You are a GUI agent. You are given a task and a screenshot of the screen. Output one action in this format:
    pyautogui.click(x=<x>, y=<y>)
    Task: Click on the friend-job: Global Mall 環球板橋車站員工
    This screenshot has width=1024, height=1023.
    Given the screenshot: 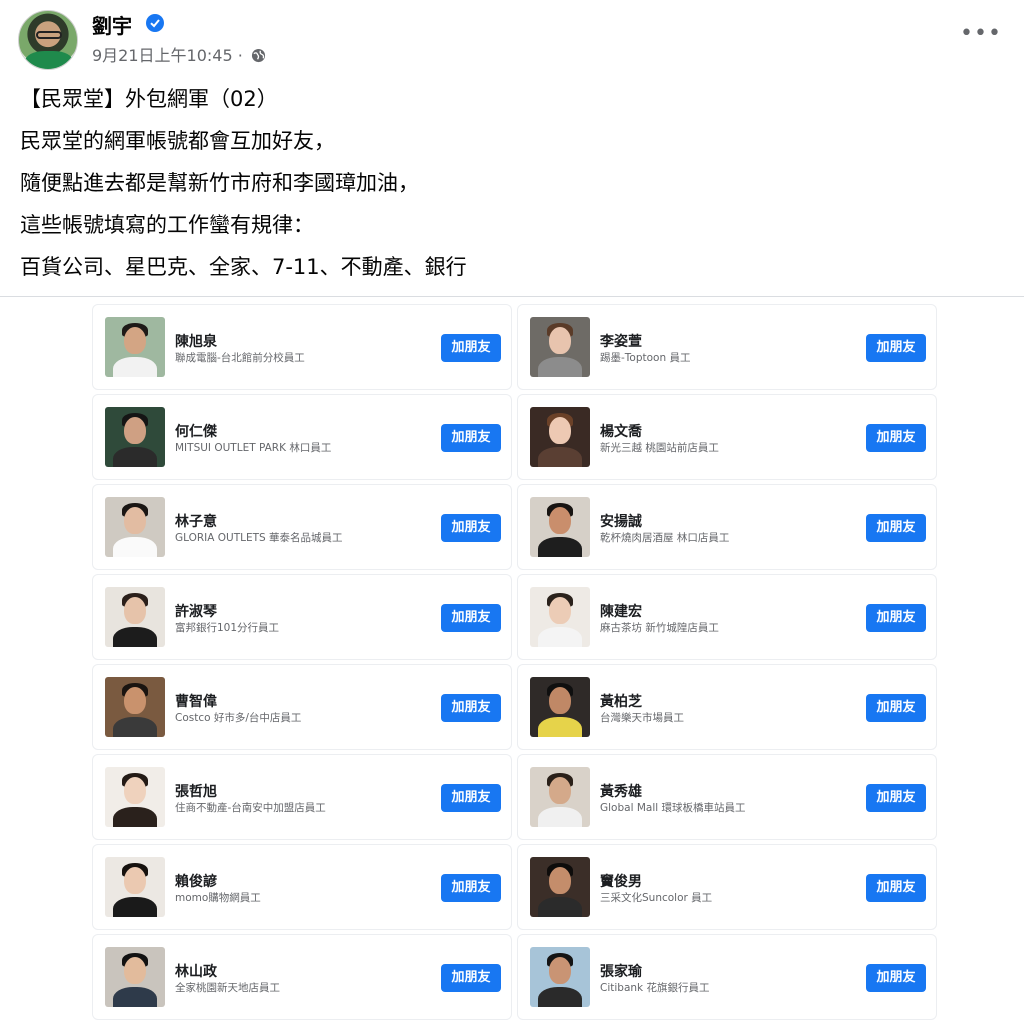 What is the action you would take?
    pyautogui.click(x=673, y=808)
    